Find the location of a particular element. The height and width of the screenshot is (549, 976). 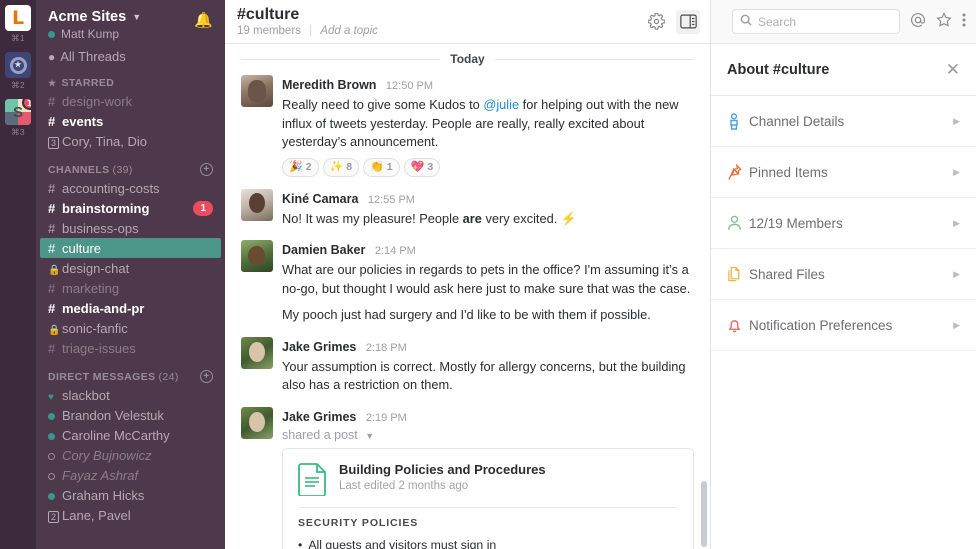

sidebar-item-media-and-pr: # media-and-pr is located at coordinates (130, 308).